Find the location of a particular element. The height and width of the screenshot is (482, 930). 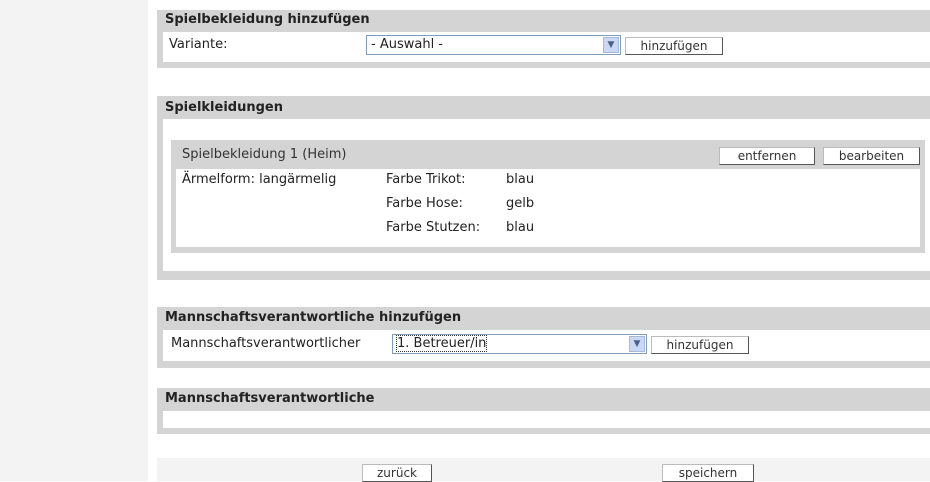

socks-color-label: Farbe Stutzen: is located at coordinates (433, 227).